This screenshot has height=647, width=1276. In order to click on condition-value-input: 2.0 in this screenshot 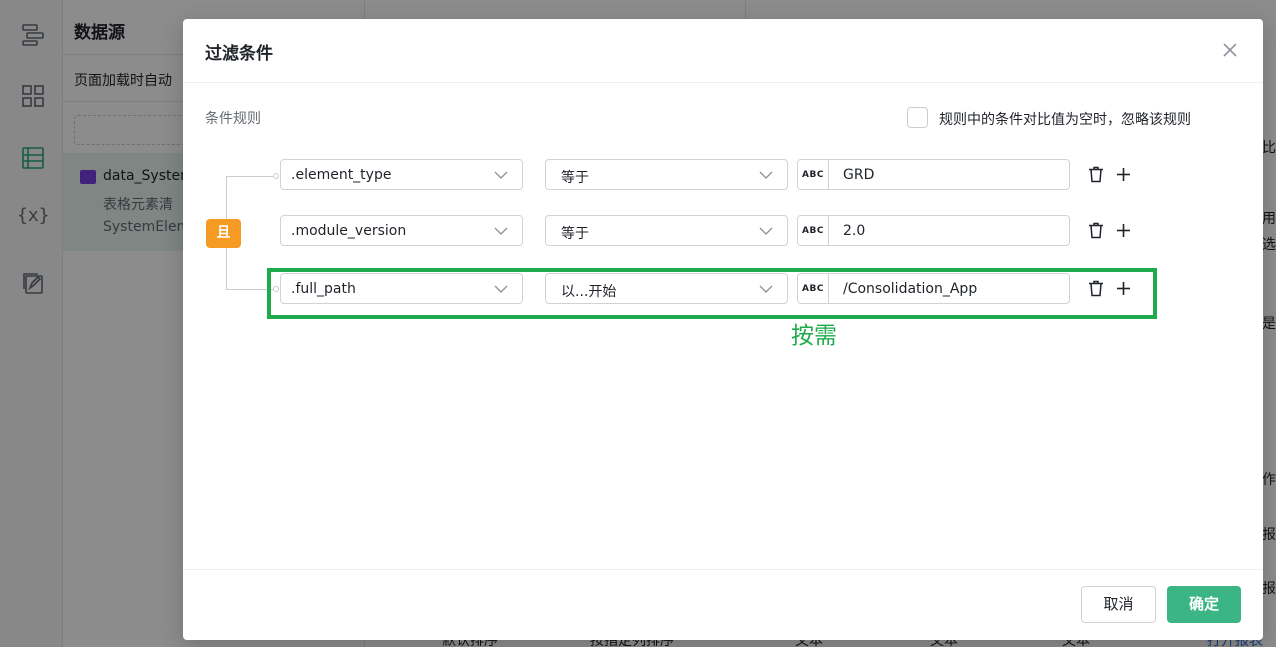, I will do `click(949, 230)`.